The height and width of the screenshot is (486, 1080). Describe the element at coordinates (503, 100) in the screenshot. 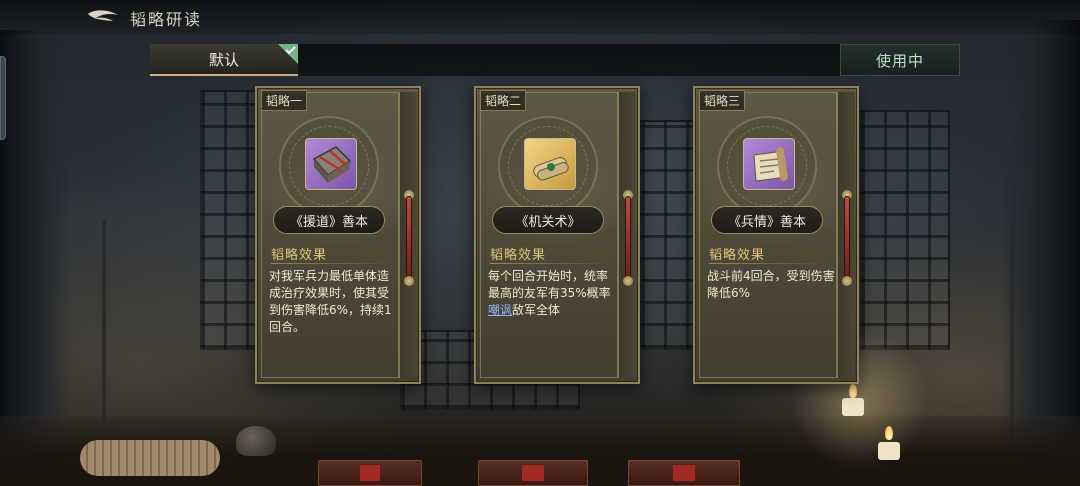

I see `card-slot-label: 韬略二` at that location.